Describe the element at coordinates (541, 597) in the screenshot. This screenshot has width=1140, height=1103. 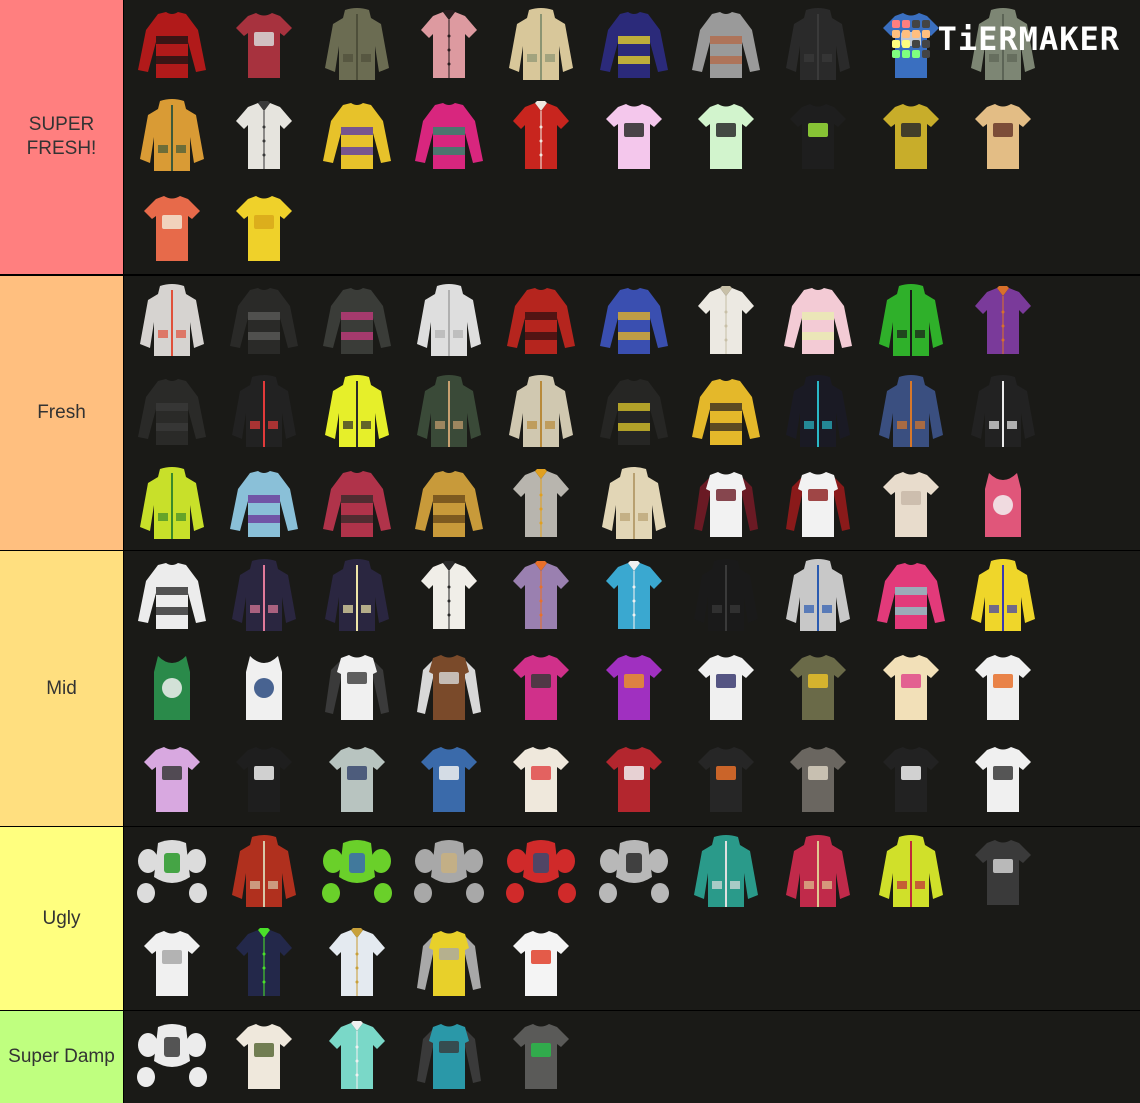
I see `tier-item-purple-floral-shirt` at that location.